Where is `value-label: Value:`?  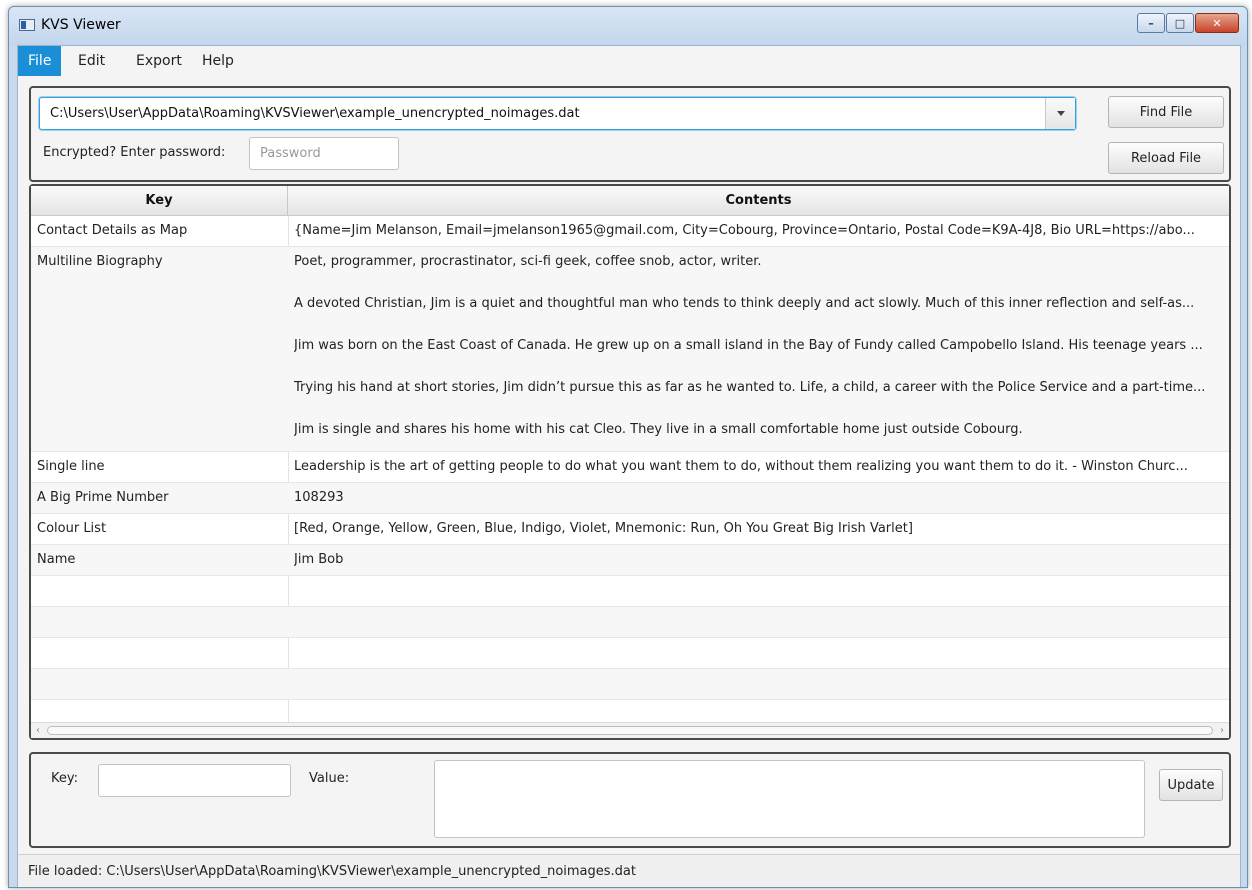
value-label: Value: is located at coordinates (329, 778).